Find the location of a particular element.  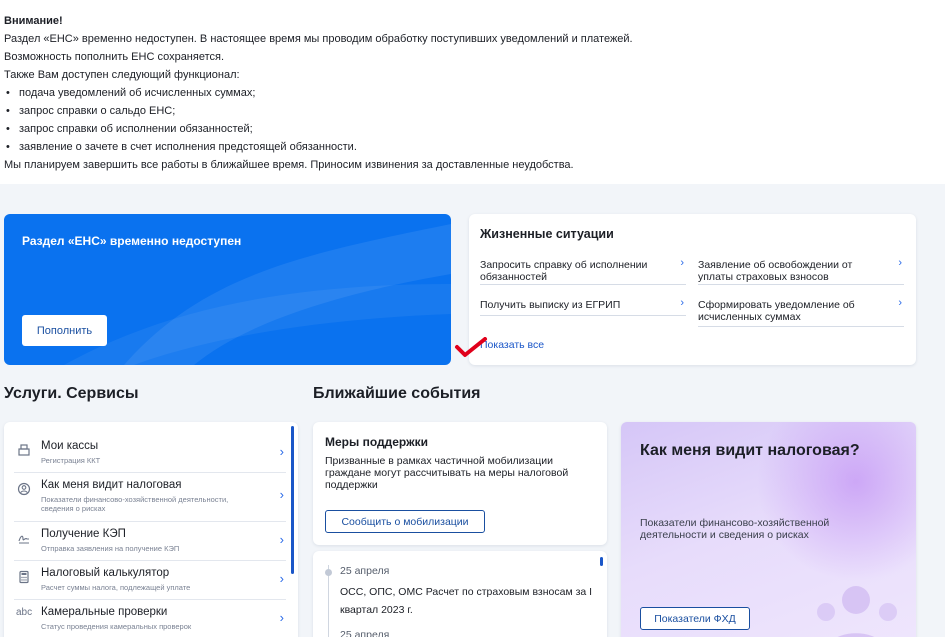

abc-icon: abc is located at coordinates (24, 612).